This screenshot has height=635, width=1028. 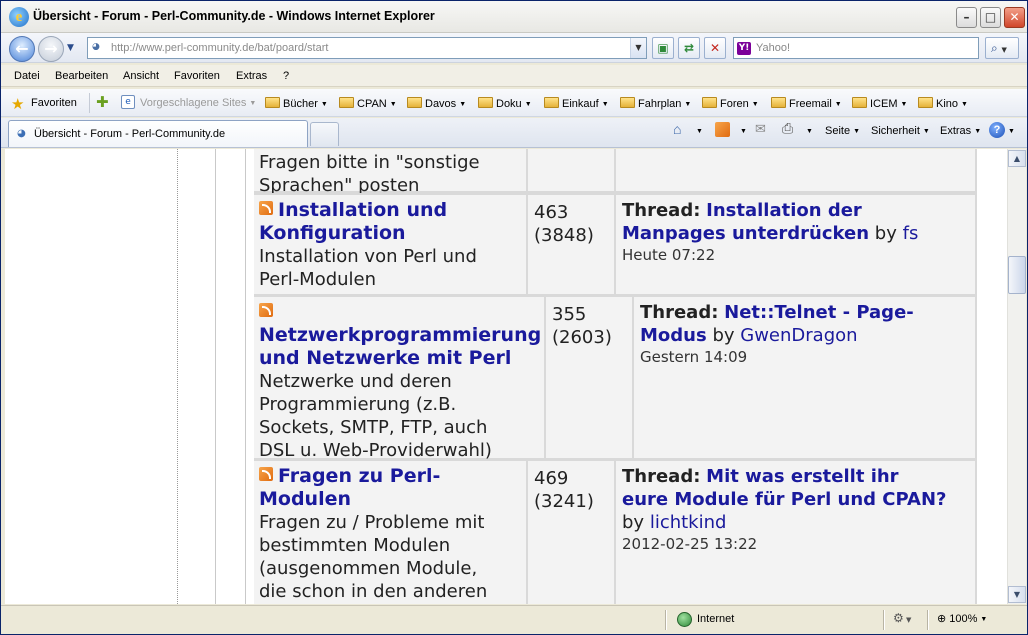 What do you see at coordinates (436, 103) in the screenshot?
I see `fav-folder-davos: Davos ▼` at bounding box center [436, 103].